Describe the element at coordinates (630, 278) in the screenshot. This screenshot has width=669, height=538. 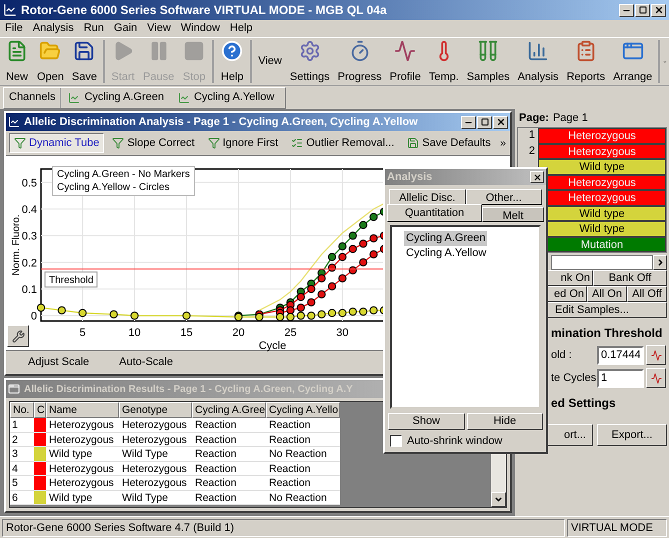
I see `panel-button: Bank Off` at that location.